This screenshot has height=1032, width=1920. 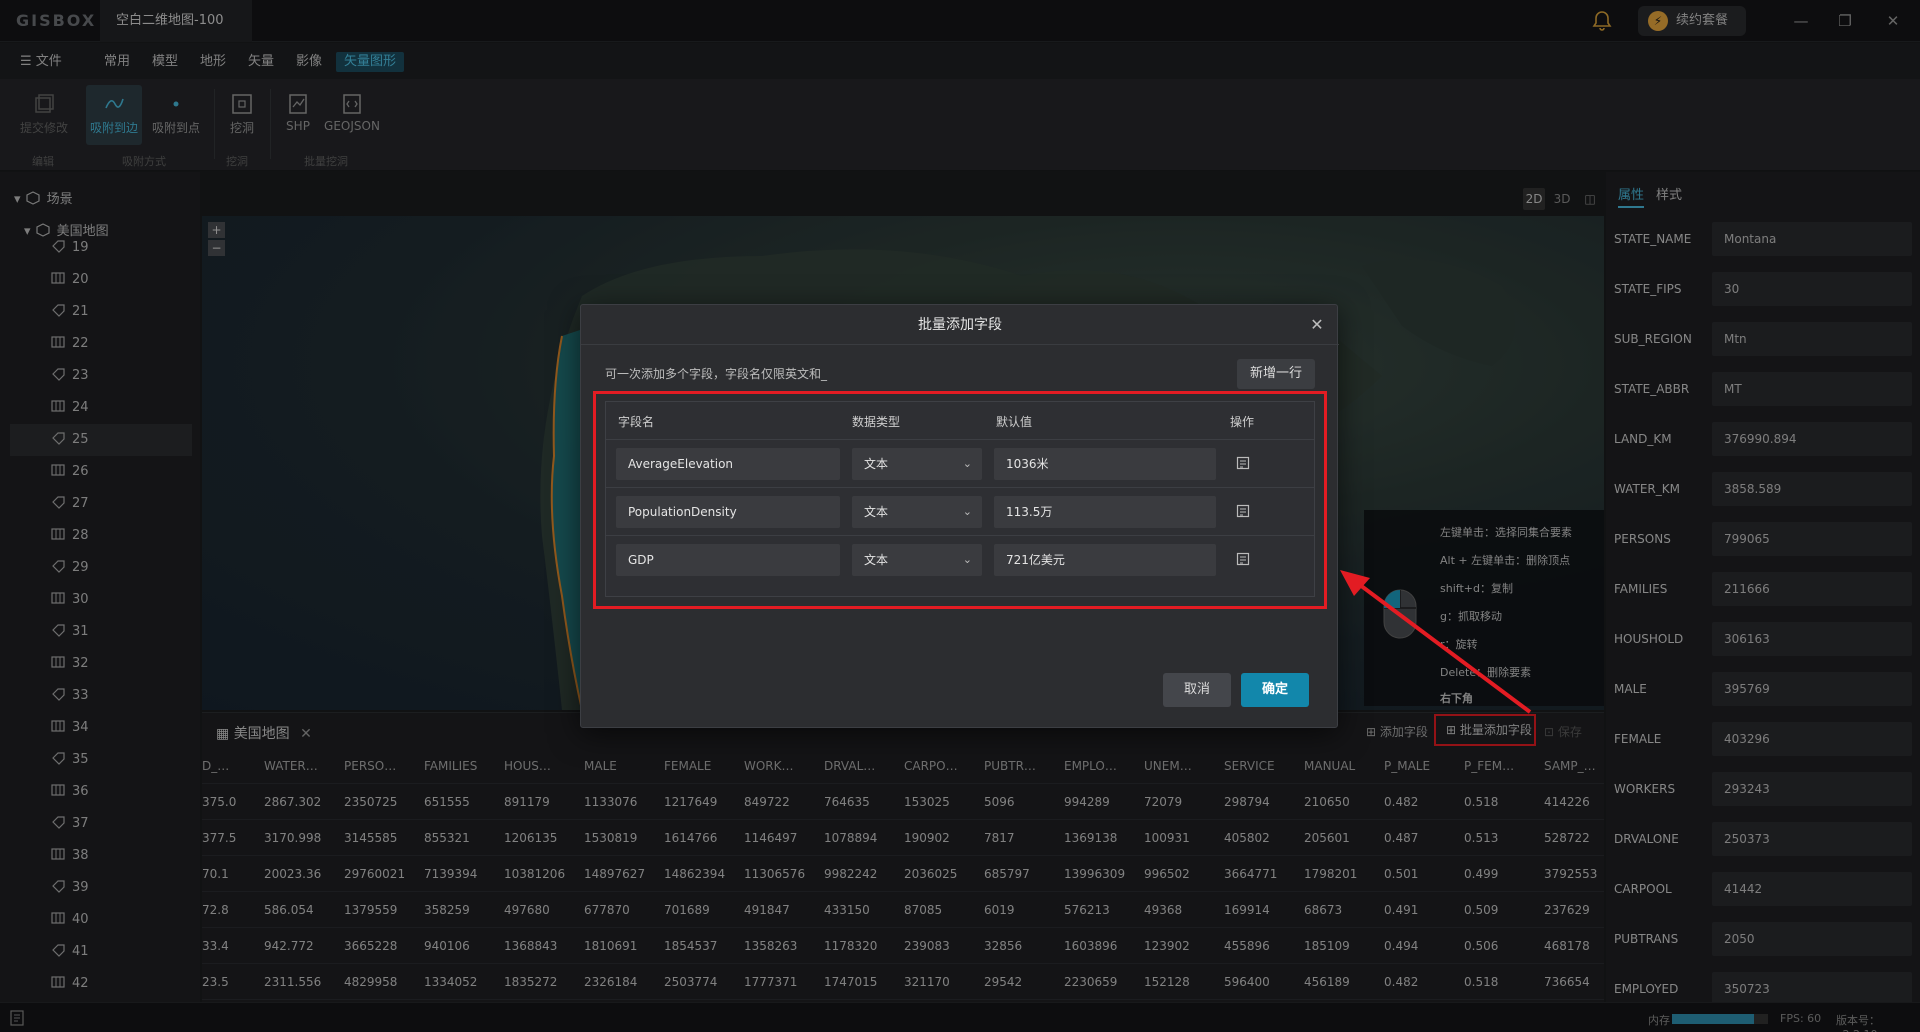 I want to click on field-row: PopulationDensity 文本 ⌄ 113.5万, so click(x=960, y=512).